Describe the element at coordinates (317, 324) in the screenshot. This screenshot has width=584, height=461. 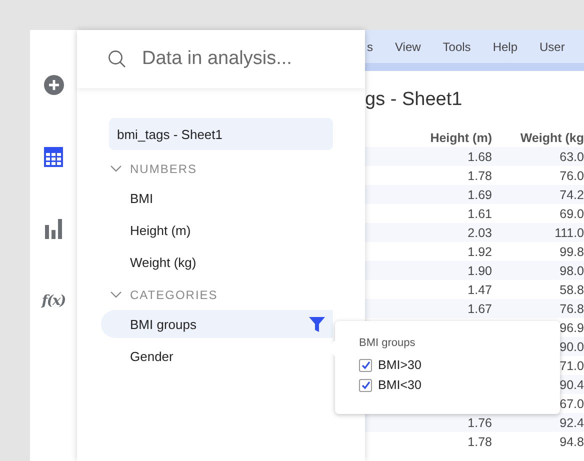
I see `filter-icon` at that location.